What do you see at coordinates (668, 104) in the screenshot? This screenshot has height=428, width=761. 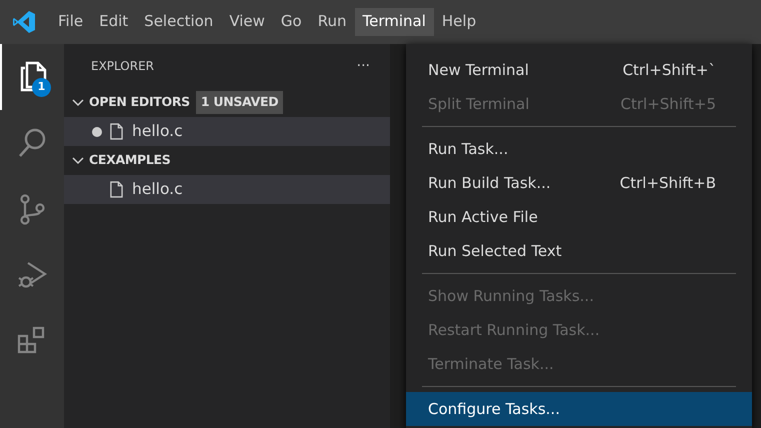 I see `shortcut-label: Ctrl+Shift+5` at bounding box center [668, 104].